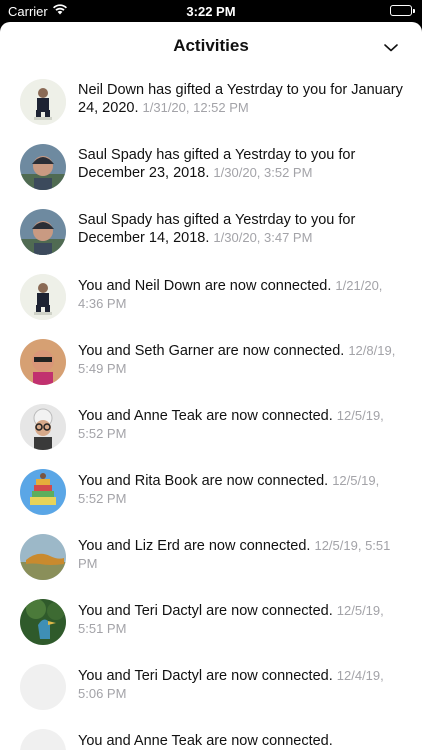 This screenshot has width=422, height=750. Describe the element at coordinates (43, 622) in the screenshot. I see `bird-avatar` at that location.